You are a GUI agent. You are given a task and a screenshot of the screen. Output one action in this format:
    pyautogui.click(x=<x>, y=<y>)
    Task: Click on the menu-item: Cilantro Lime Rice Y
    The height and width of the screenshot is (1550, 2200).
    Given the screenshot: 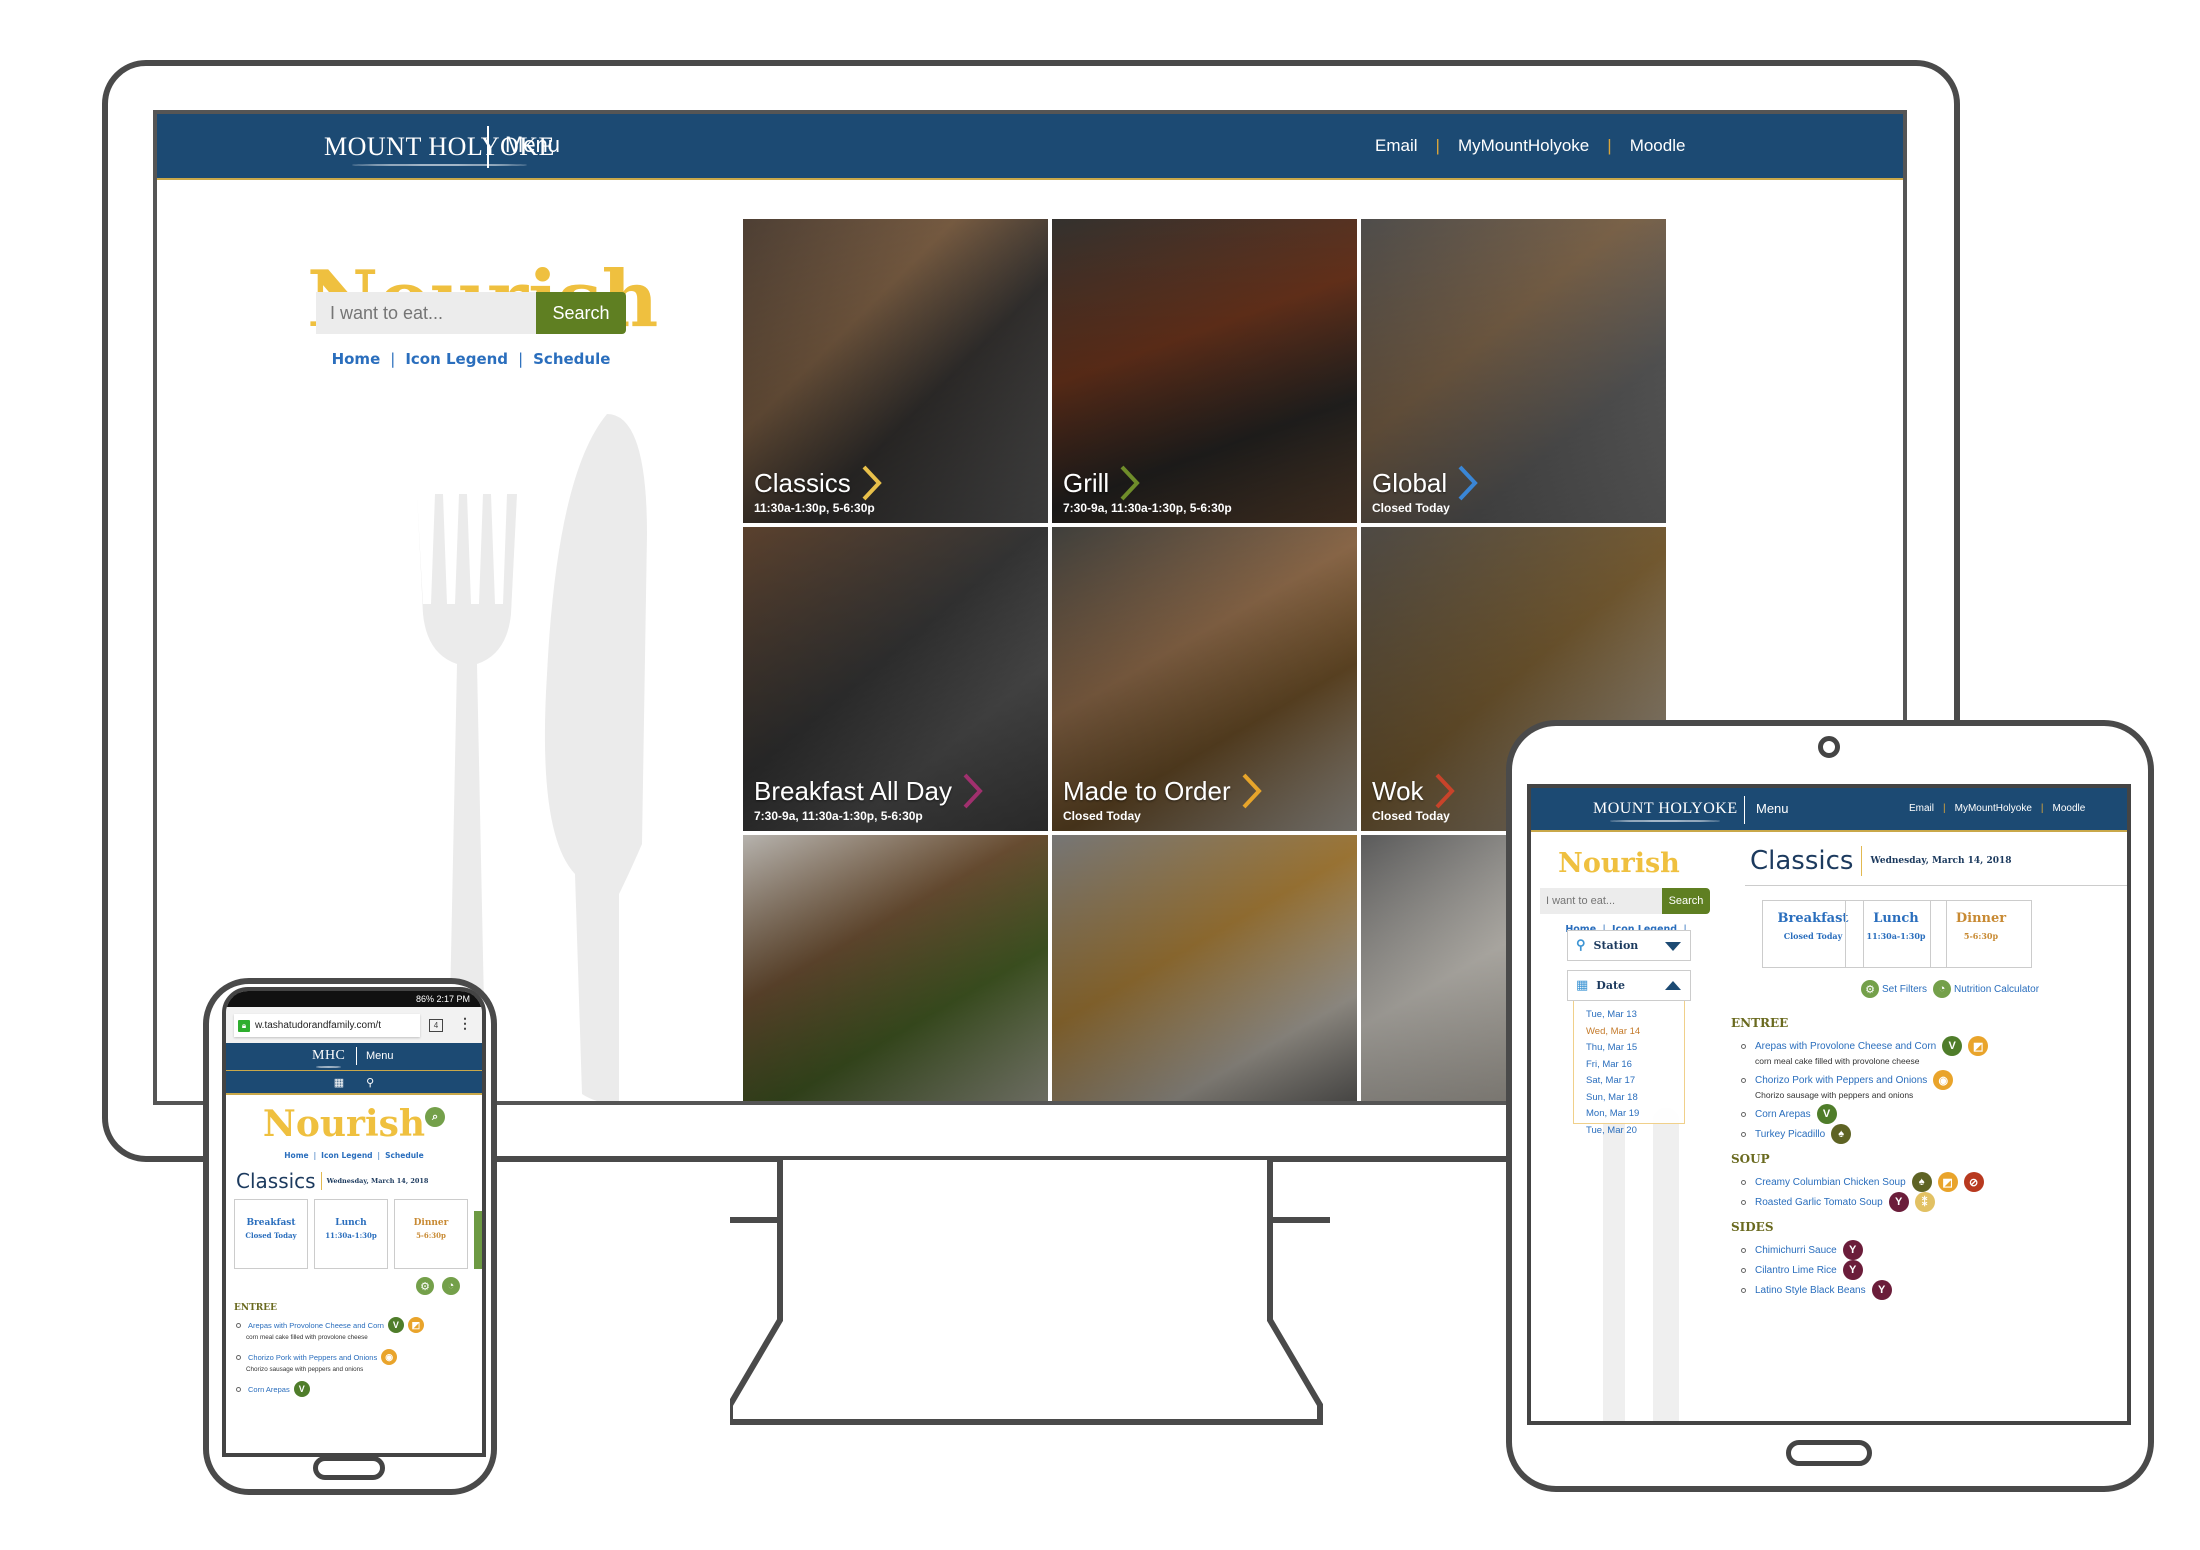 What is the action you would take?
    pyautogui.click(x=1926, y=1270)
    